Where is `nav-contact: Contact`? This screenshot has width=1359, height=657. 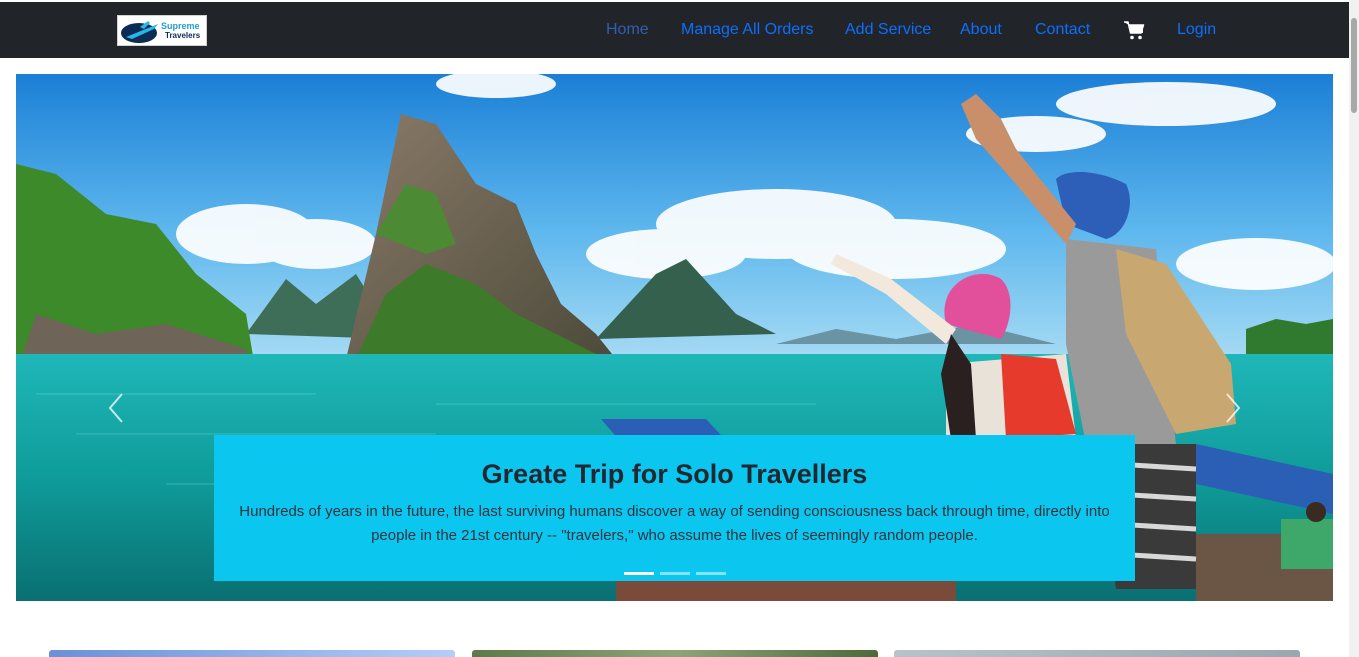
nav-contact: Contact is located at coordinates (1062, 30).